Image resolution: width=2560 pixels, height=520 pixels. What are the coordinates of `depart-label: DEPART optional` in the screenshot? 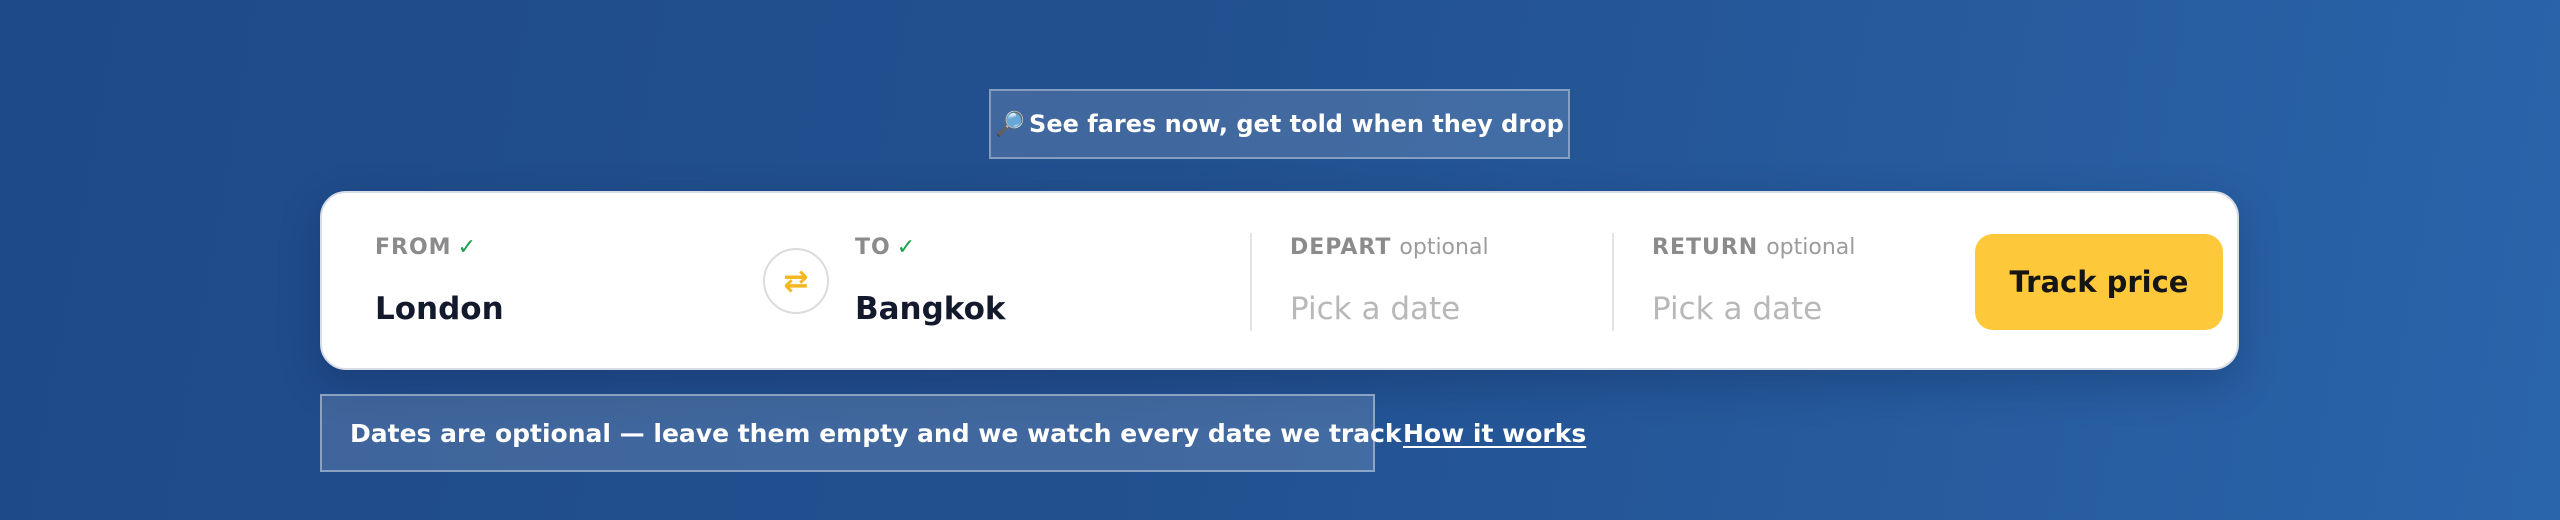 It's located at (1389, 247).